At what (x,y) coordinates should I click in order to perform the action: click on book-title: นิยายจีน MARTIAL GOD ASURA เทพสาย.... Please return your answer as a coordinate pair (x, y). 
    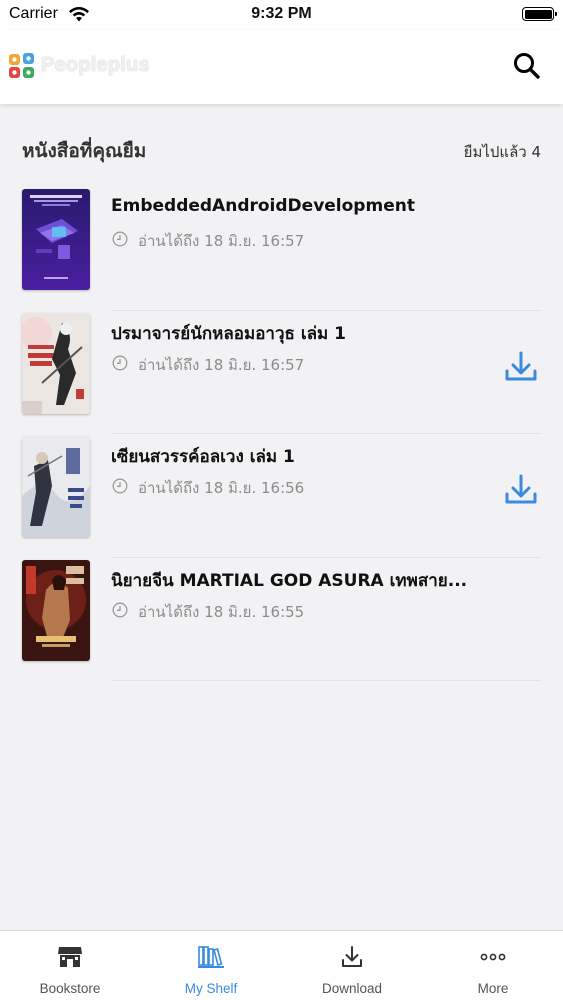
    Looking at the image, I should click on (289, 580).